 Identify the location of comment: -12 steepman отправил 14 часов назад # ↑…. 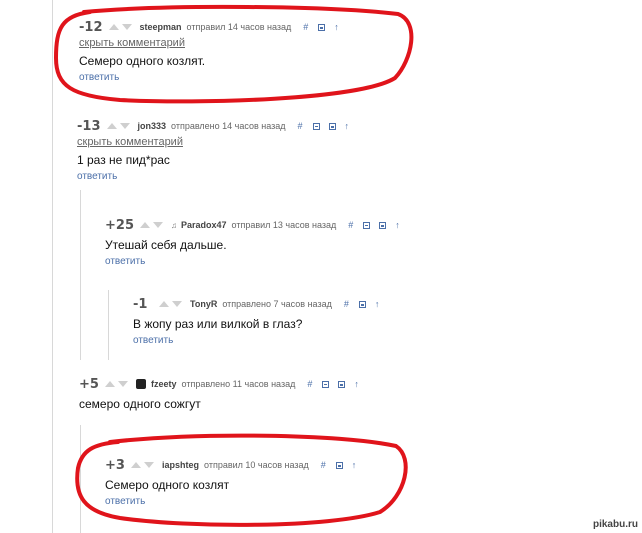
(209, 51).